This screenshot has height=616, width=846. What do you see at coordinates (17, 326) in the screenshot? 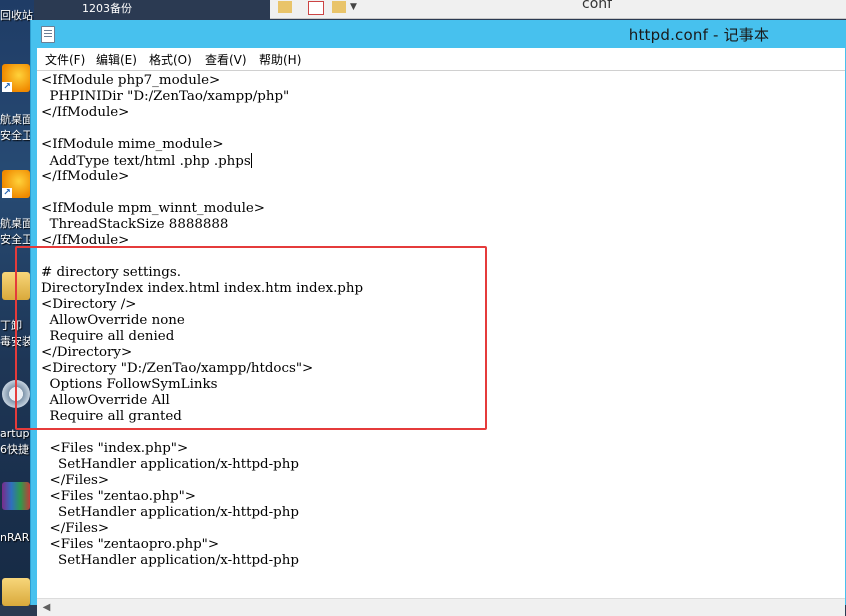
I see `desktop-label: 丁卸` at bounding box center [17, 326].